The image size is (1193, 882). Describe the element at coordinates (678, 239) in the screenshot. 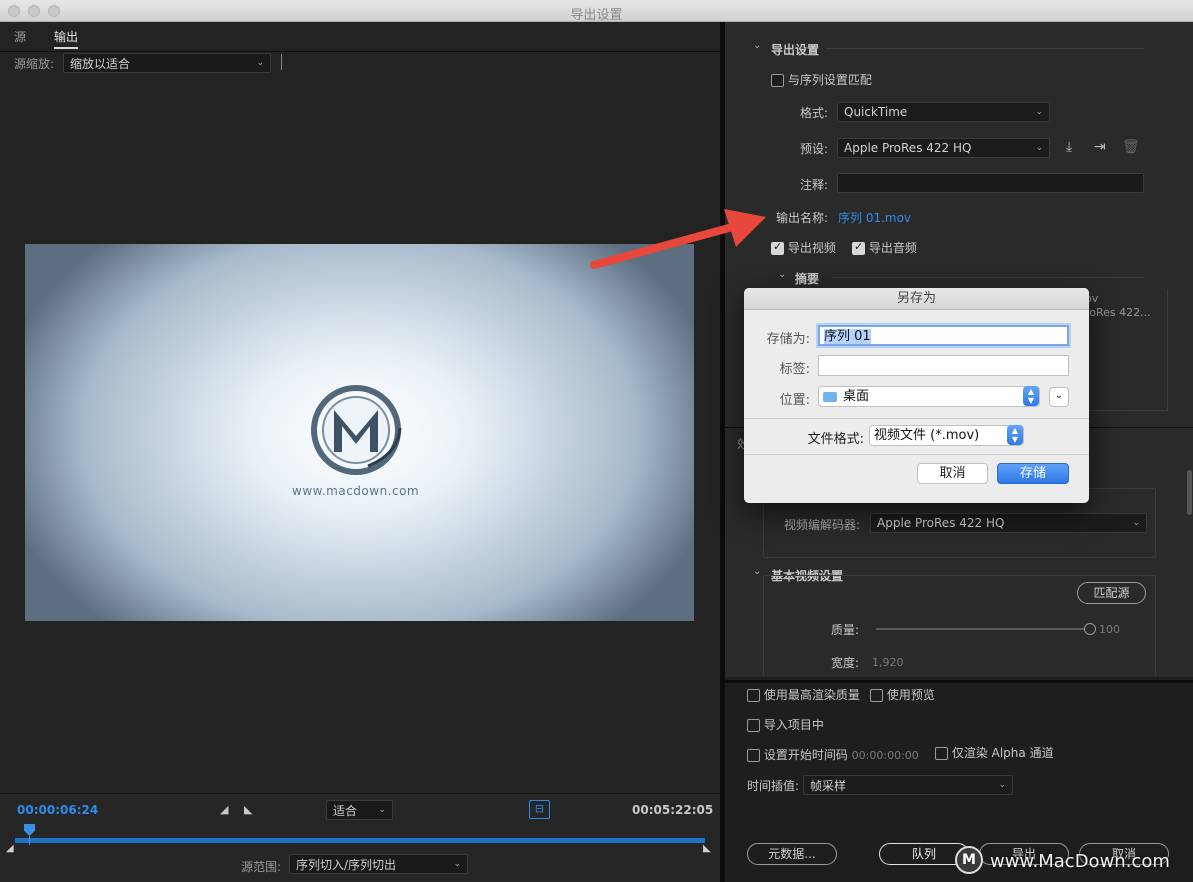

I see `annotation-arrow-icon` at that location.